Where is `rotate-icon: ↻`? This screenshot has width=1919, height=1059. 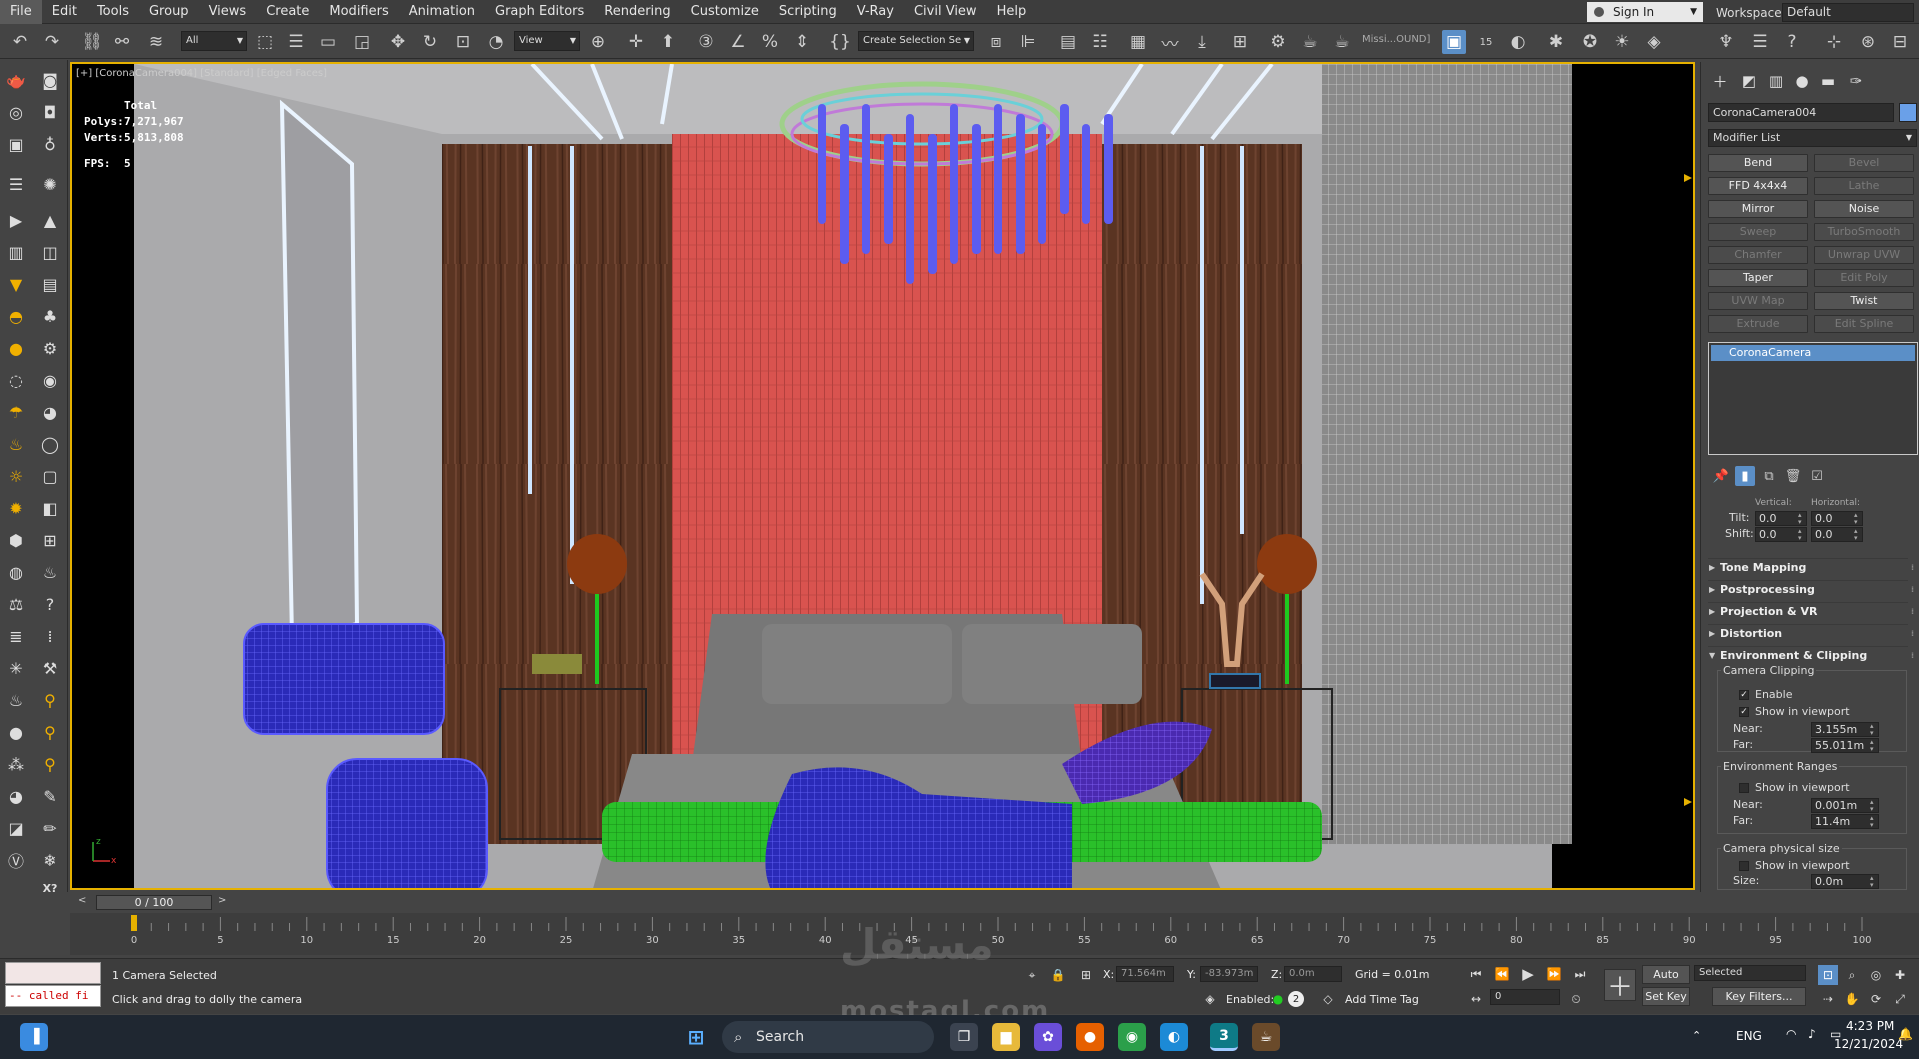 rotate-icon: ↻ is located at coordinates (430, 42).